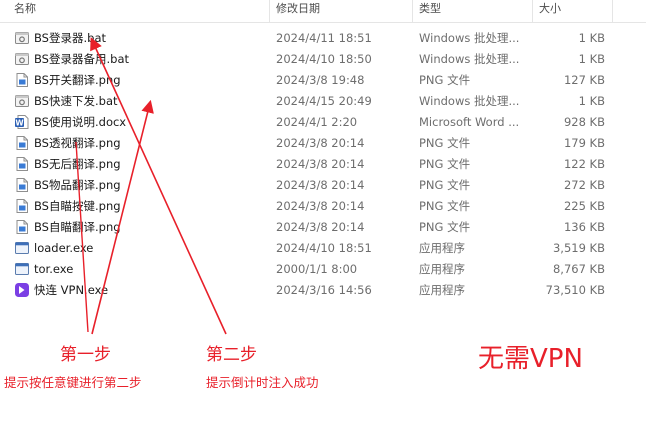 Image resolution: width=646 pixels, height=432 pixels. I want to click on svg-text: W, so click(19, 122).